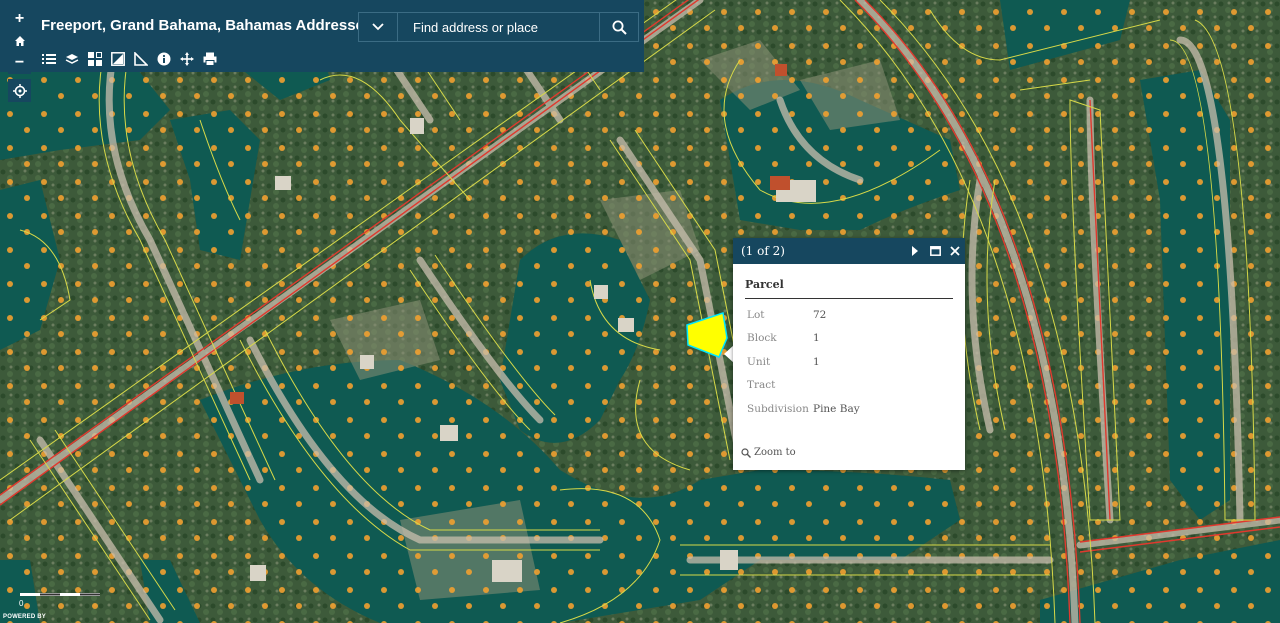 This screenshot has height=623, width=1280. I want to click on home-icon, so click(19, 41).